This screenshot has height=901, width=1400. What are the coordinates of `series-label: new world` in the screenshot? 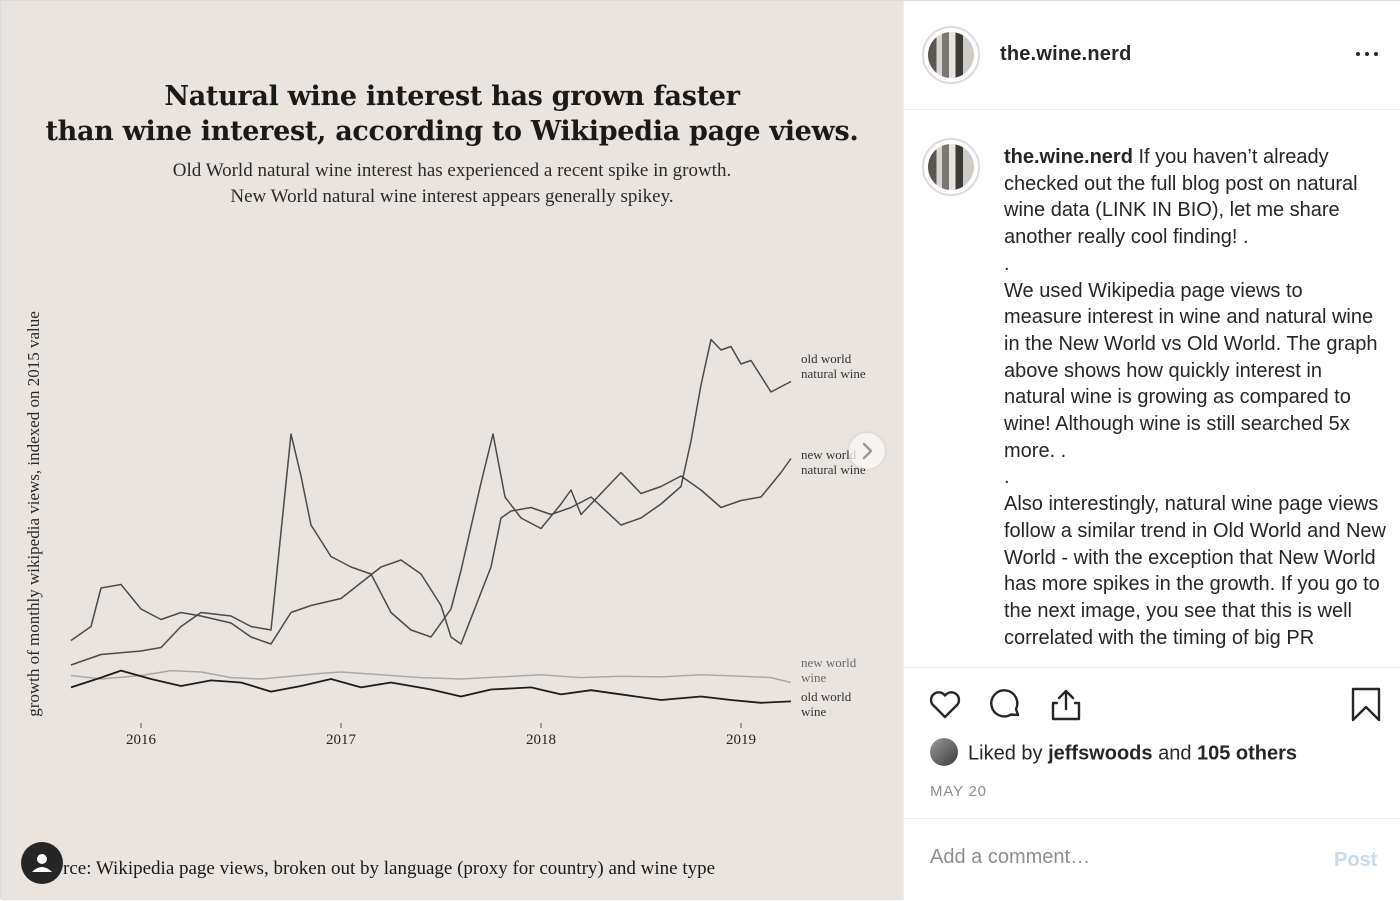 It's located at (829, 662).